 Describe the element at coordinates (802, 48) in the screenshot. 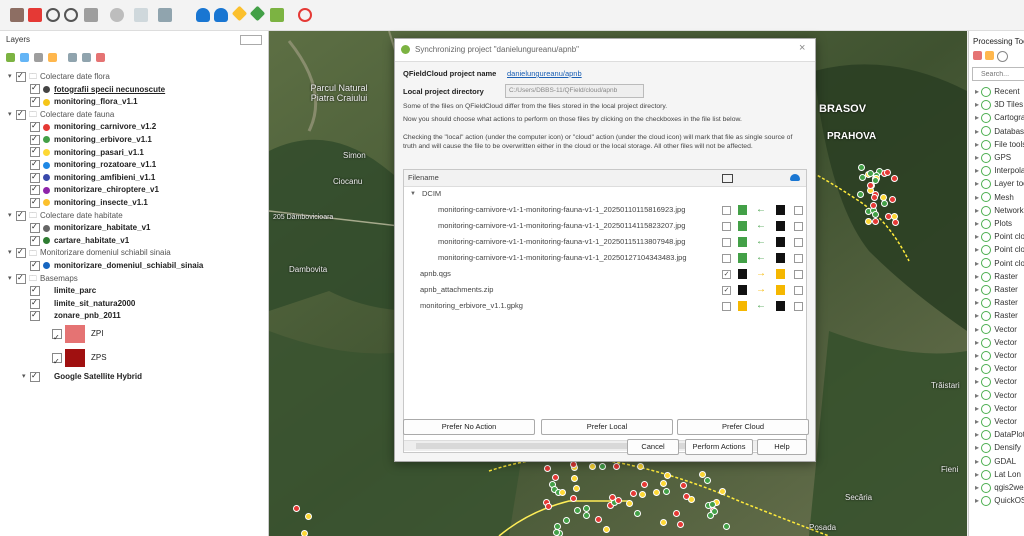

I see `dialog-close-icon: ×` at that location.